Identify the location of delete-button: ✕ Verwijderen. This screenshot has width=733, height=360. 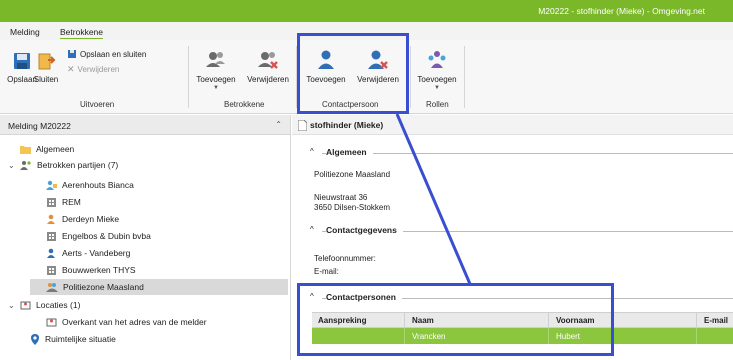
(93, 69).